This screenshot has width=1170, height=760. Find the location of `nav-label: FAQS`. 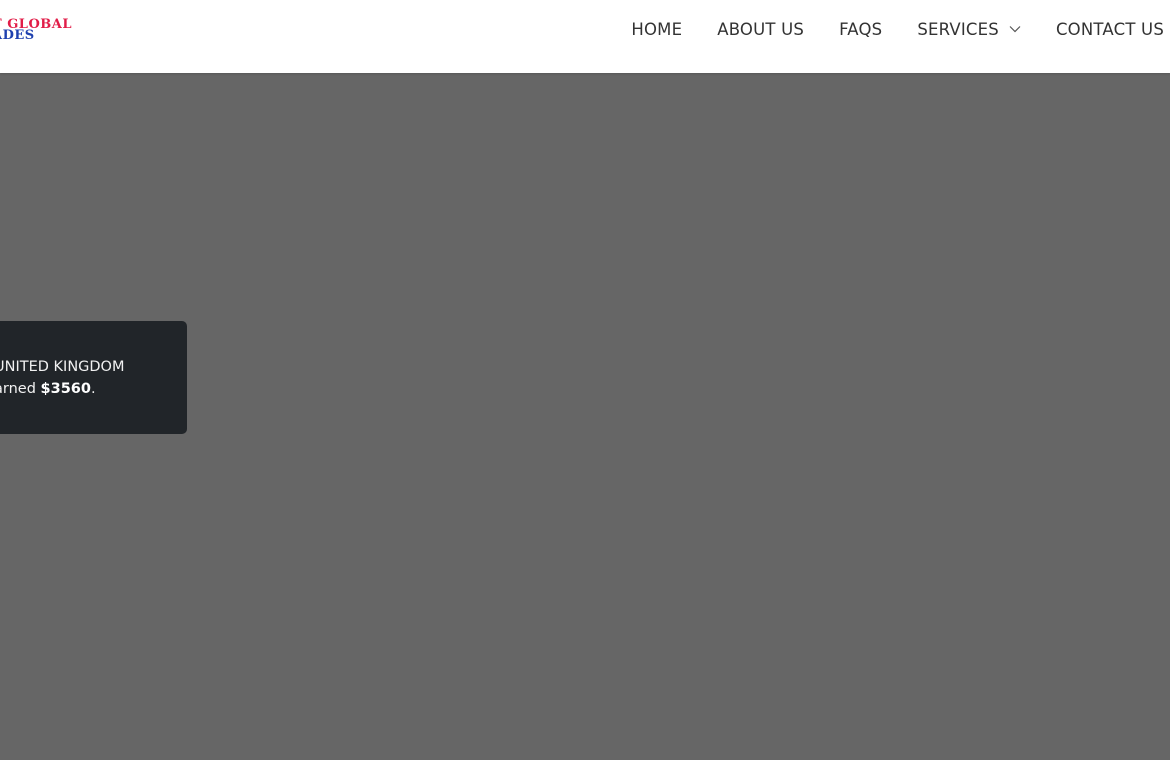

nav-label: FAQS is located at coordinates (861, 29).